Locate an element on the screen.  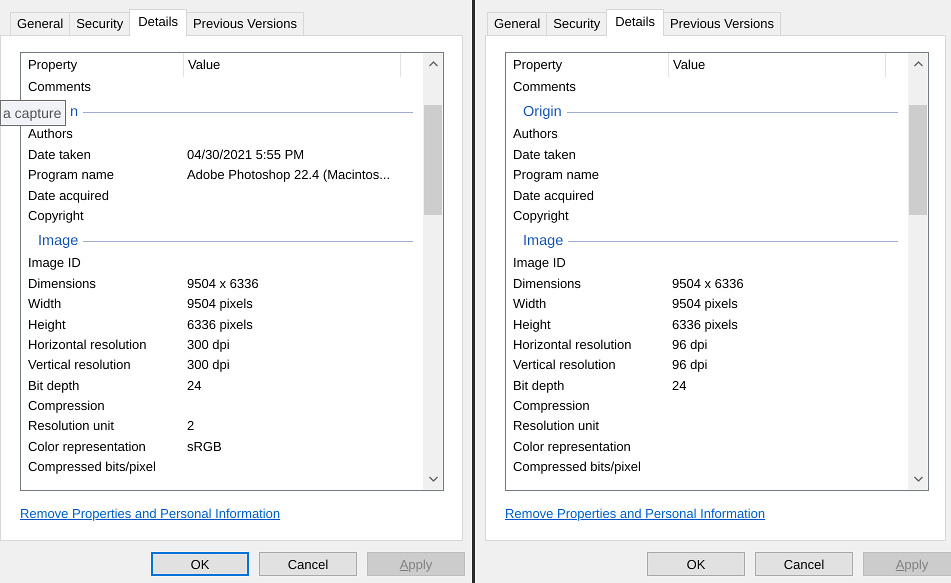
property-value: 2 is located at coordinates (190, 426).